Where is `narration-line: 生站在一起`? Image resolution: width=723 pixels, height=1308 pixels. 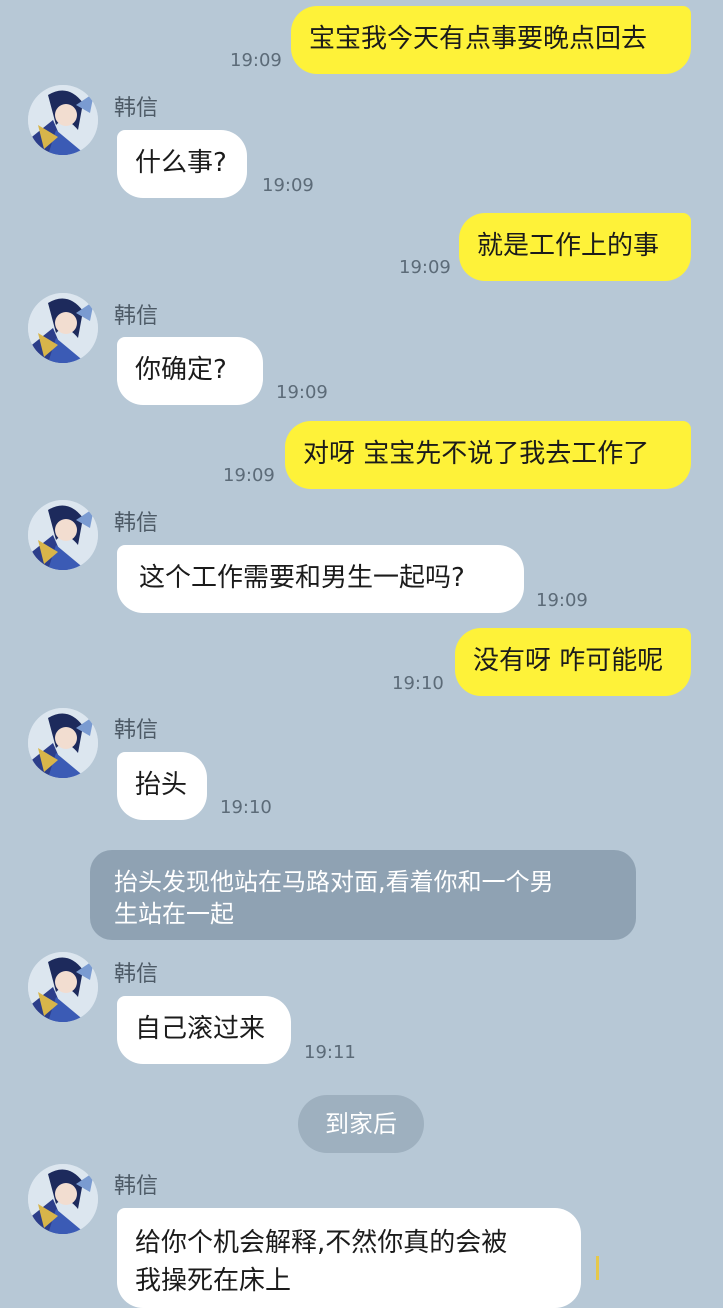
narration-line: 生站在一起 is located at coordinates (174, 914).